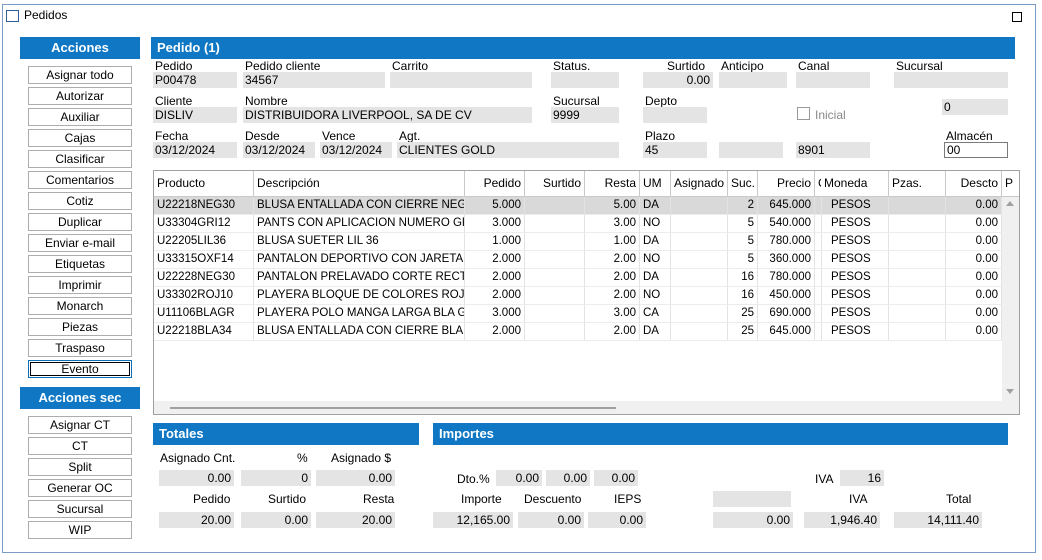 This screenshot has height=560, width=1042. Describe the element at coordinates (80, 467) in the screenshot. I see `split-button: Split` at that location.